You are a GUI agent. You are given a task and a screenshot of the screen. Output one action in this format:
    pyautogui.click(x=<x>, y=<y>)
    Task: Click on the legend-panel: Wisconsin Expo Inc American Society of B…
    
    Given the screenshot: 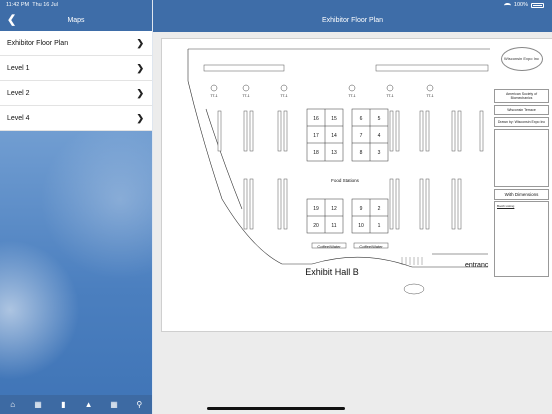 What is the action you would take?
    pyautogui.click(x=521, y=185)
    